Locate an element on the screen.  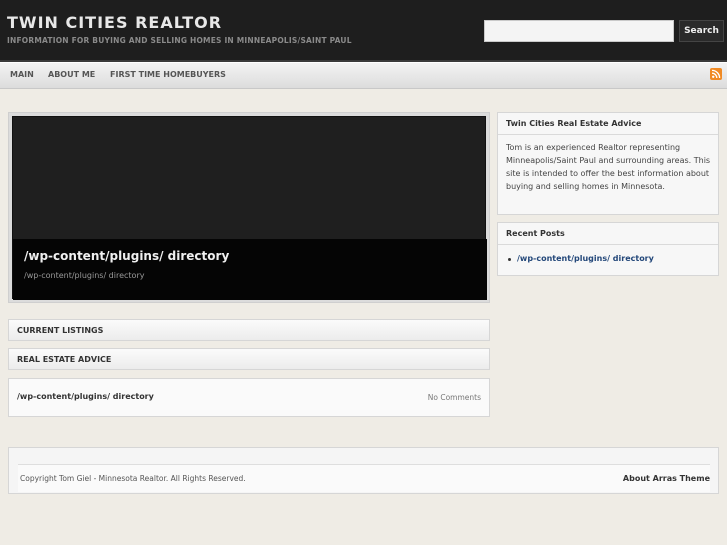
real-estate-advice-heading: REAL ESTATE ADVICE is located at coordinates (64, 359).